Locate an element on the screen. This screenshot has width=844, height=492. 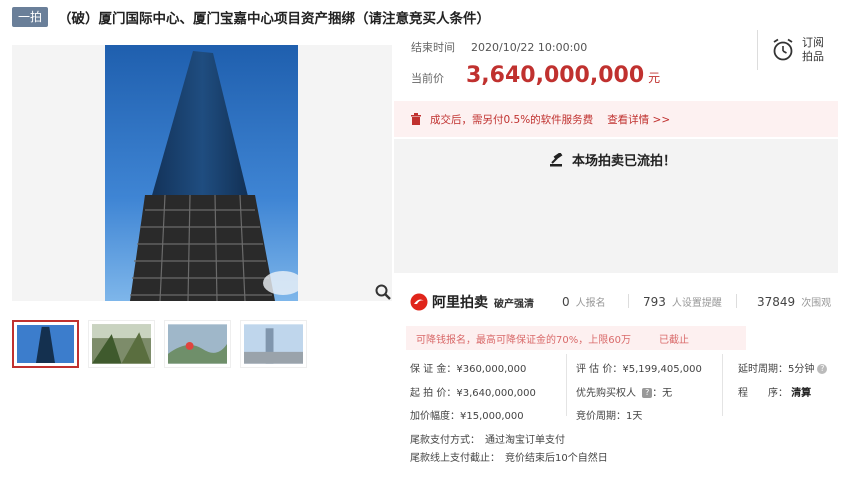
stat-views: 37849 次围观 is located at coordinates (794, 301).